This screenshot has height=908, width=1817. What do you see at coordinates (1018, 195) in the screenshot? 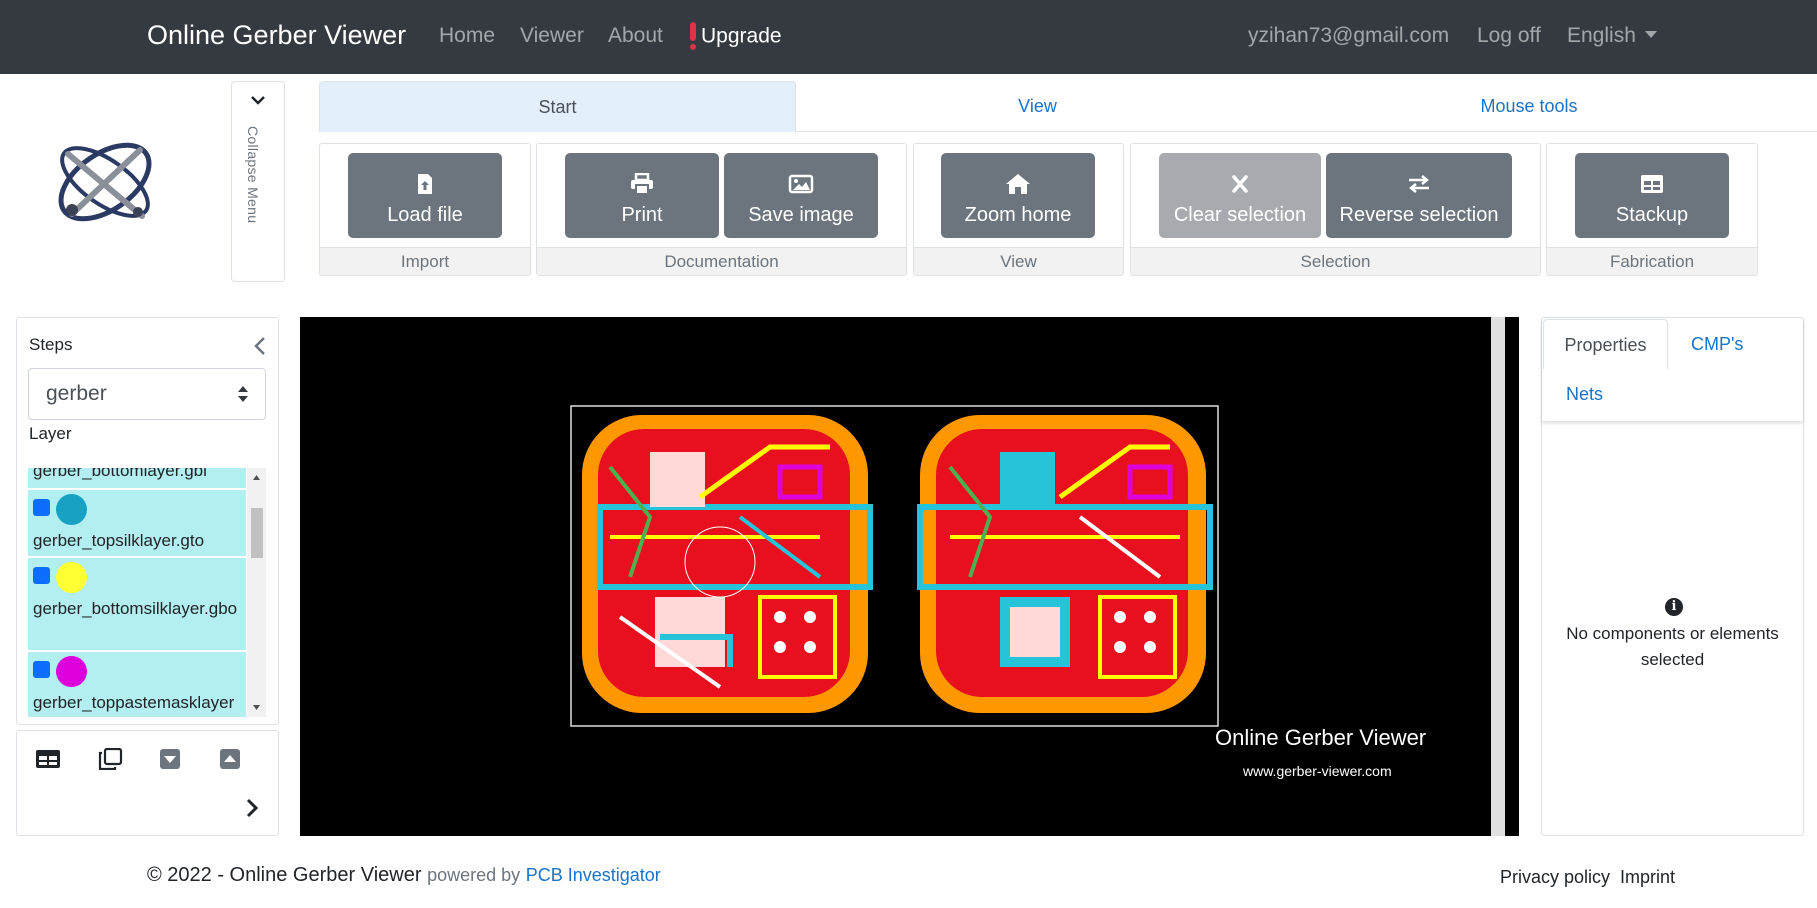
I see `zoom-home-button: Zoom home` at bounding box center [1018, 195].